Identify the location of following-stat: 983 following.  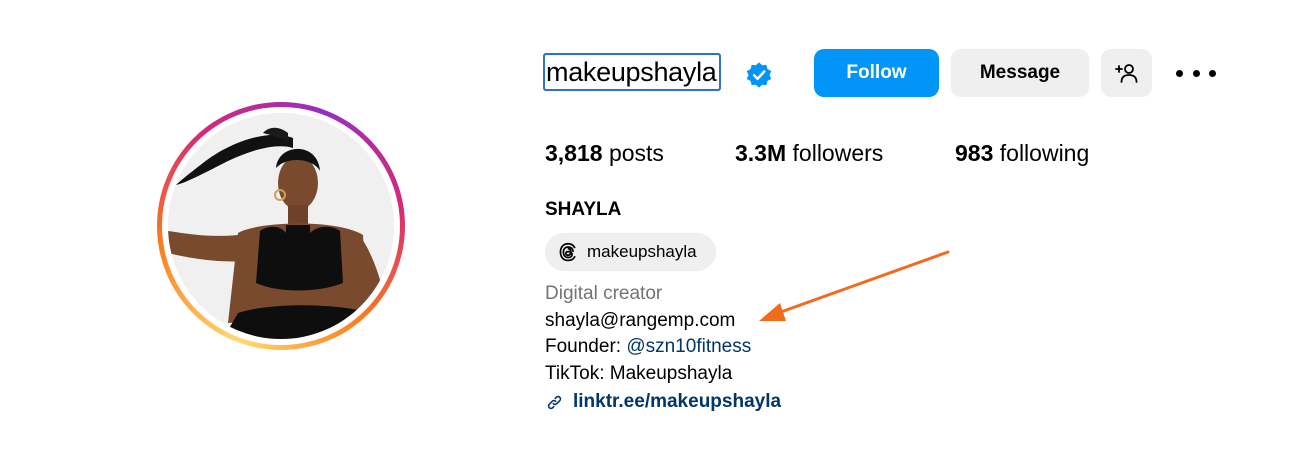
(1022, 153).